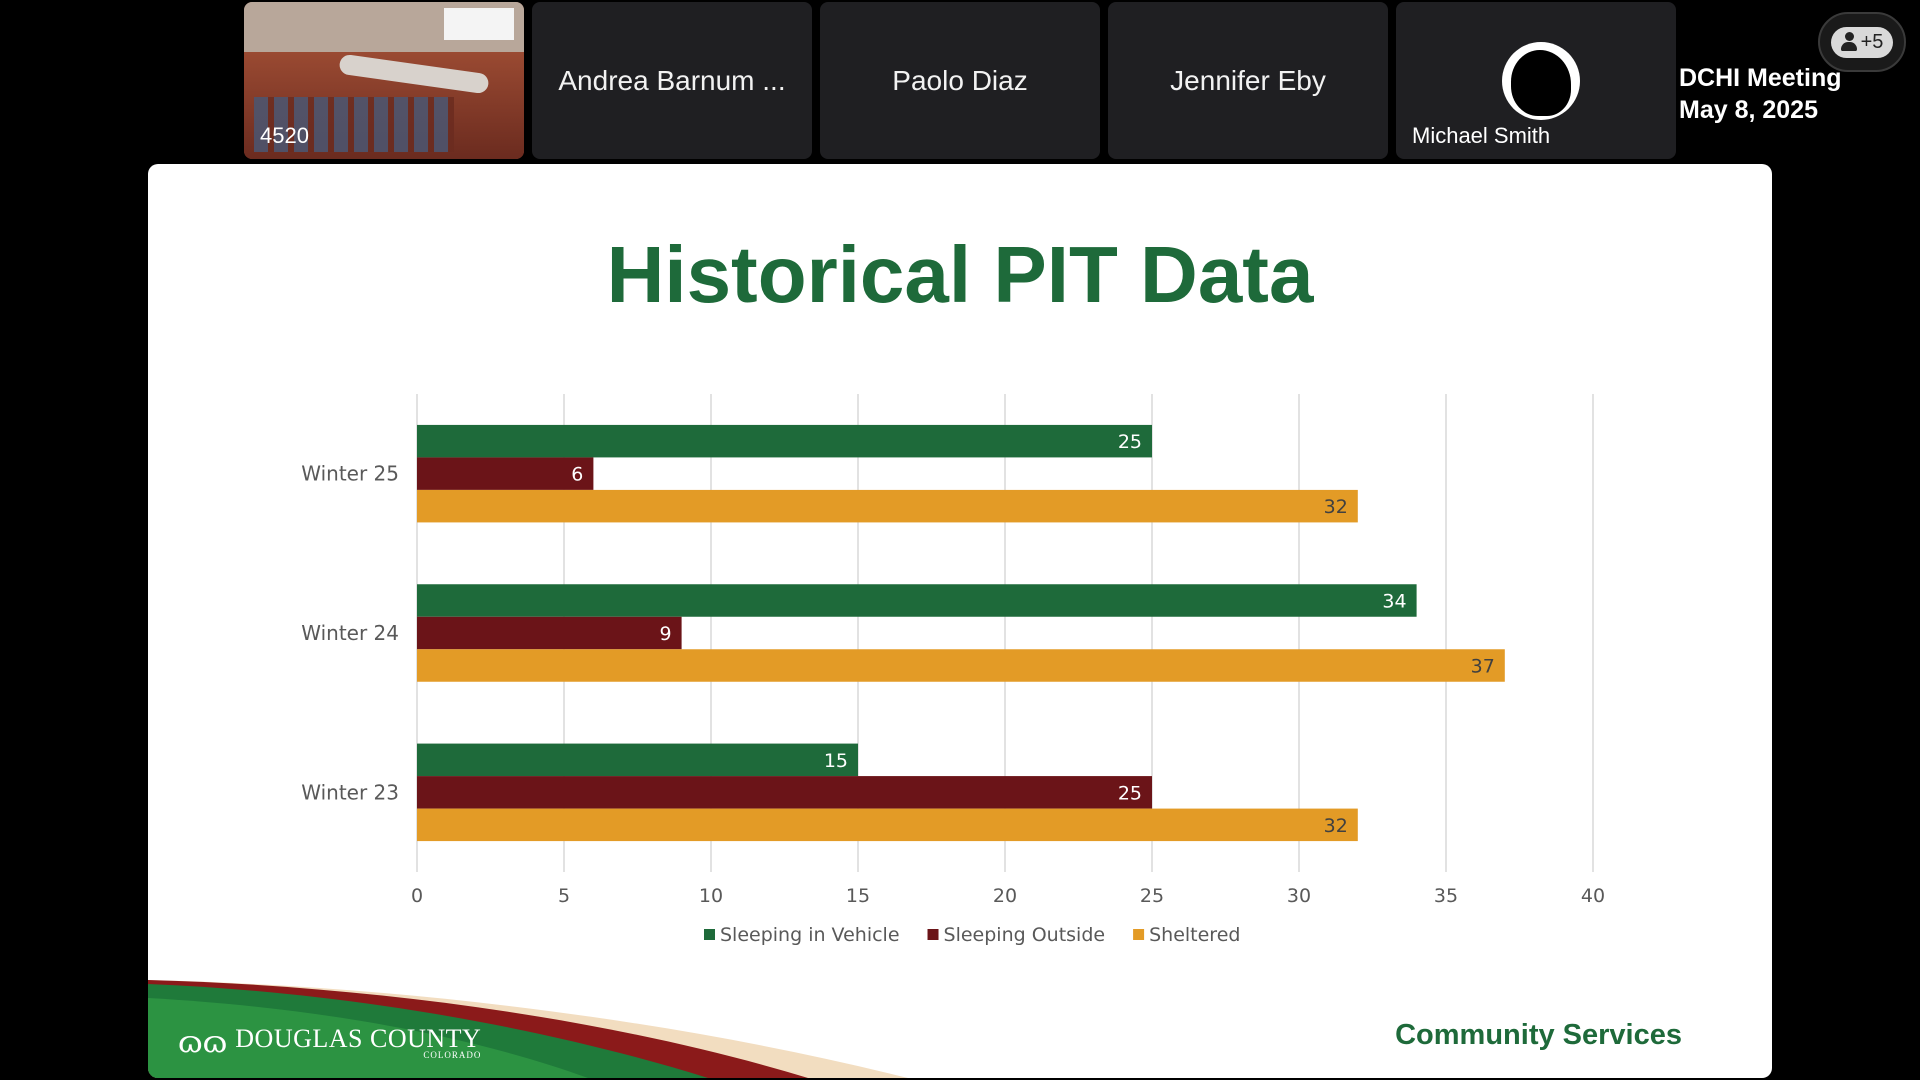 This screenshot has height=1080, width=1920. Describe the element at coordinates (1194, 935) in the screenshot. I see `legend-label: Sheltered` at that location.